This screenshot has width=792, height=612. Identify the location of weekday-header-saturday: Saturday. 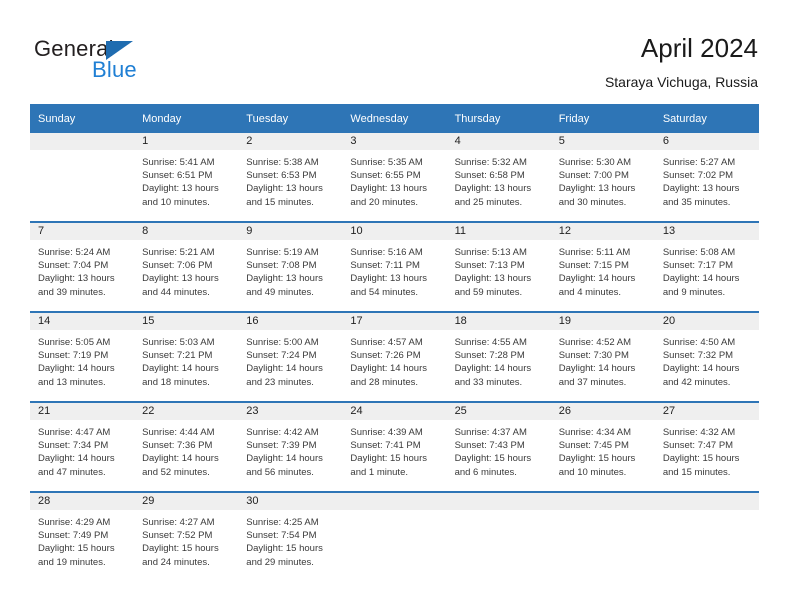
(706, 118).